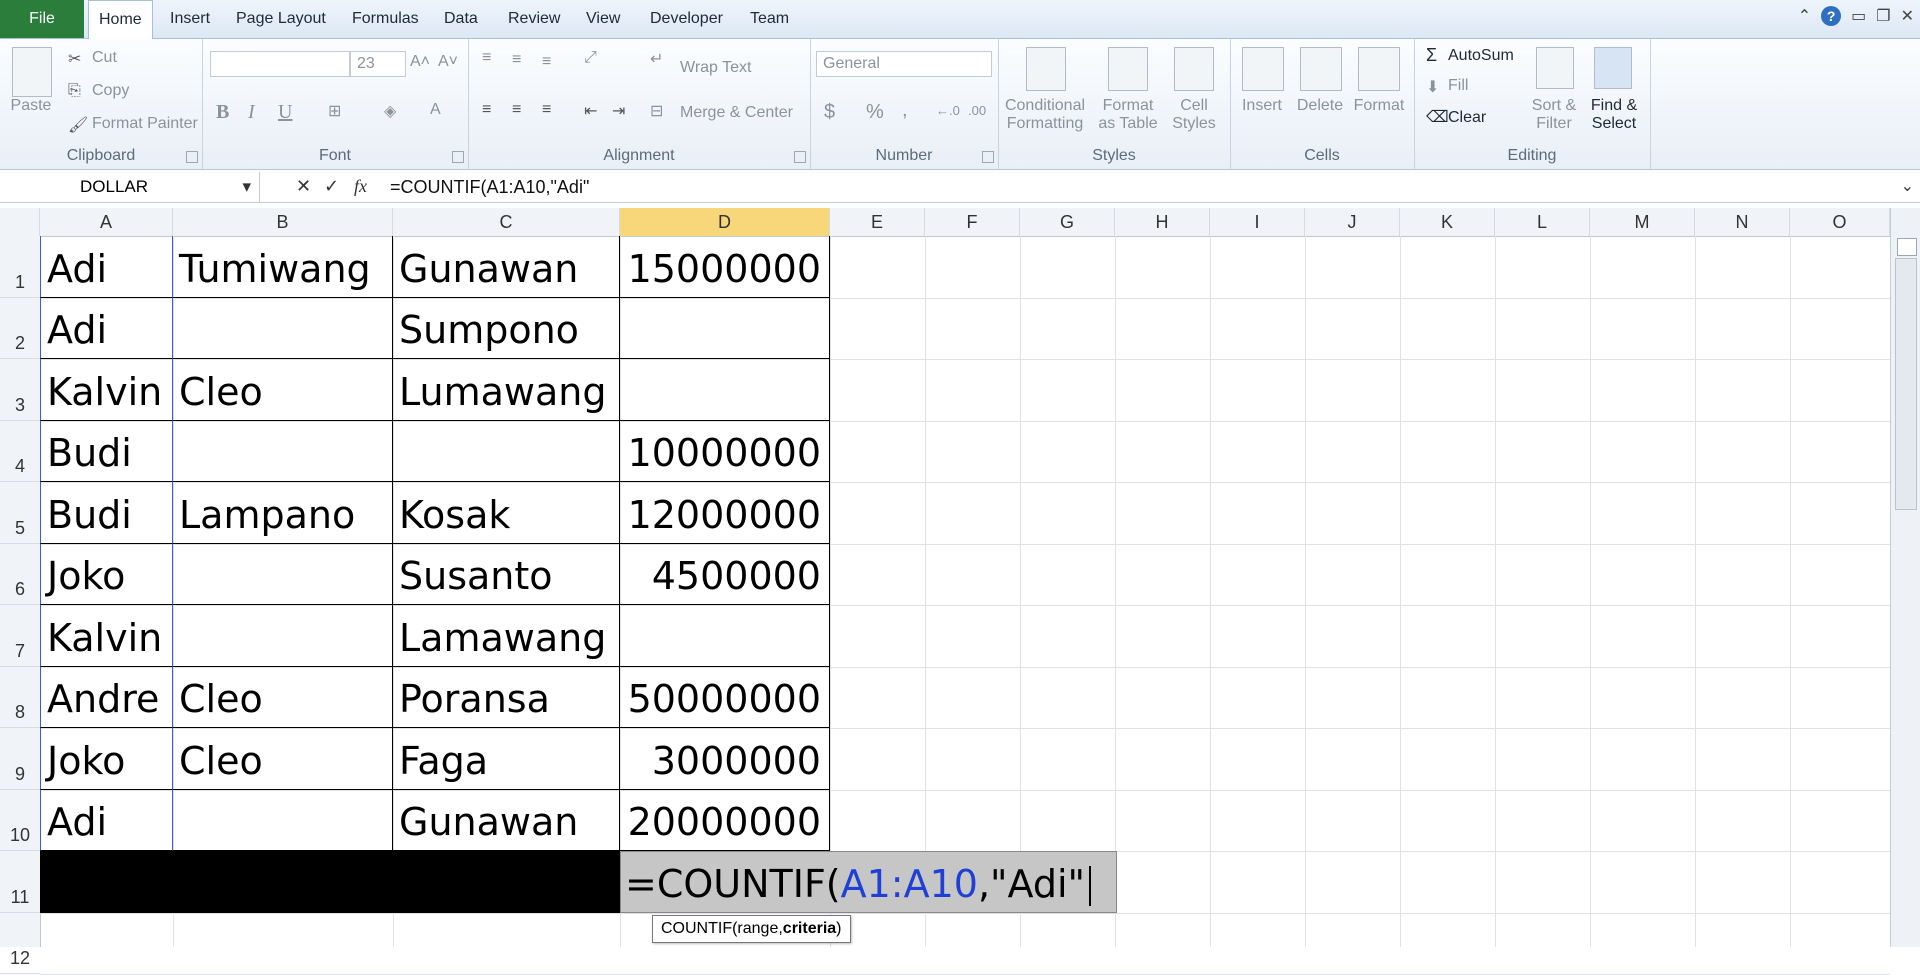 This screenshot has width=1920, height=975. What do you see at coordinates (448, 62) in the screenshot?
I see `shrink-font-icon: A˅` at bounding box center [448, 62].